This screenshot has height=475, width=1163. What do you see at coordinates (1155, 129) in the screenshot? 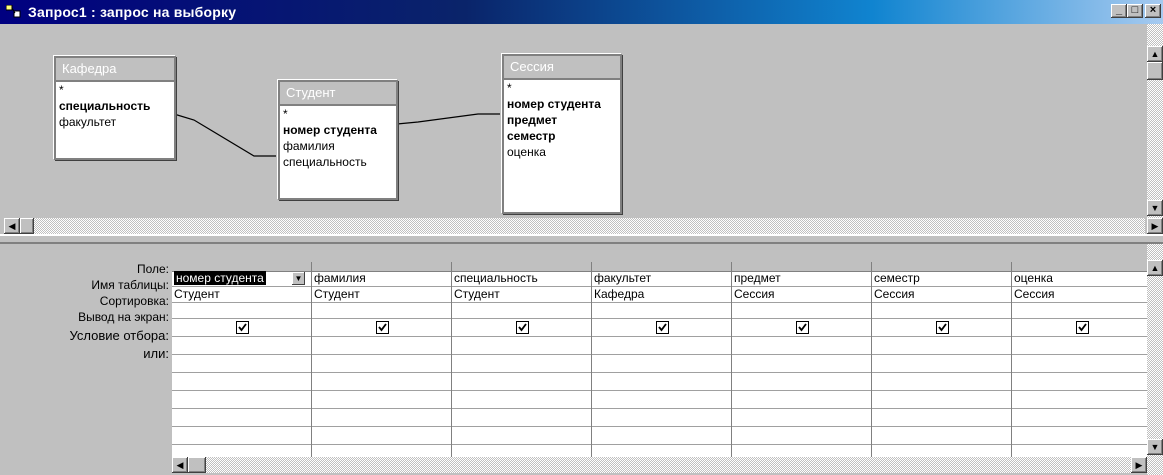
I see `upper-vertical-scrollbar: ▲ ▼ ▶` at bounding box center [1155, 129].